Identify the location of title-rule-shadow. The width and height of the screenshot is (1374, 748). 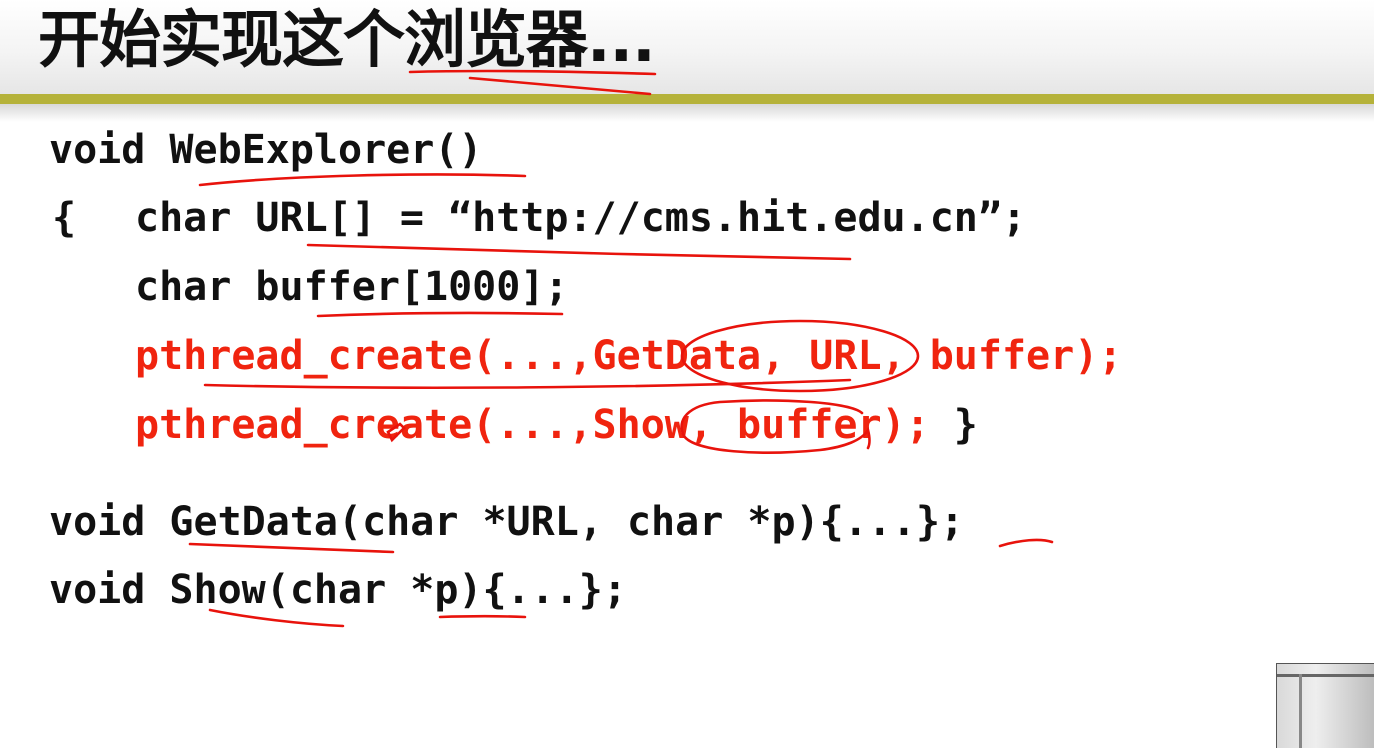
(687, 113).